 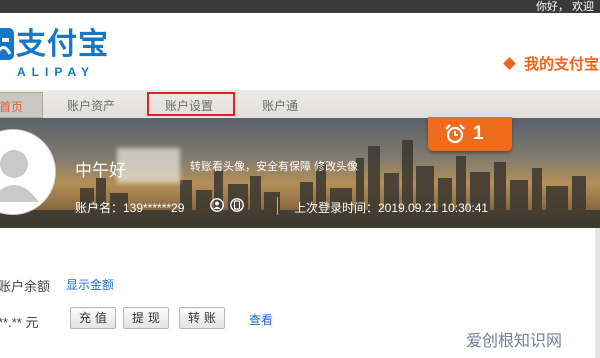 What do you see at coordinates (280, 105) in the screenshot?
I see `nav-tab-account-link: 账户通` at bounding box center [280, 105].